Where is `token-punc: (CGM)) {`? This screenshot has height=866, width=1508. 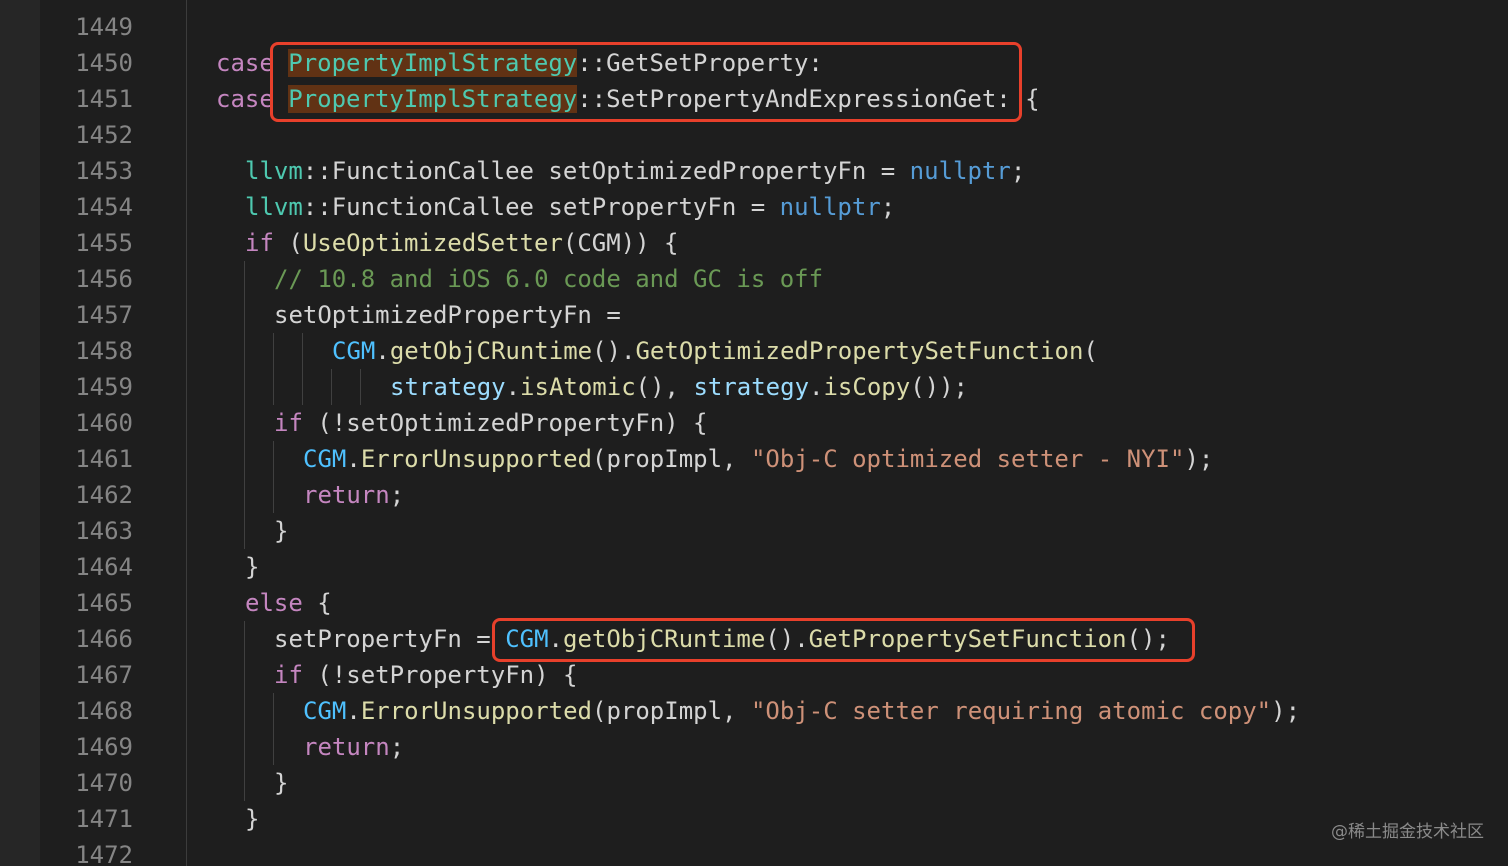
token-punc: (CGM)) { is located at coordinates (620, 243).